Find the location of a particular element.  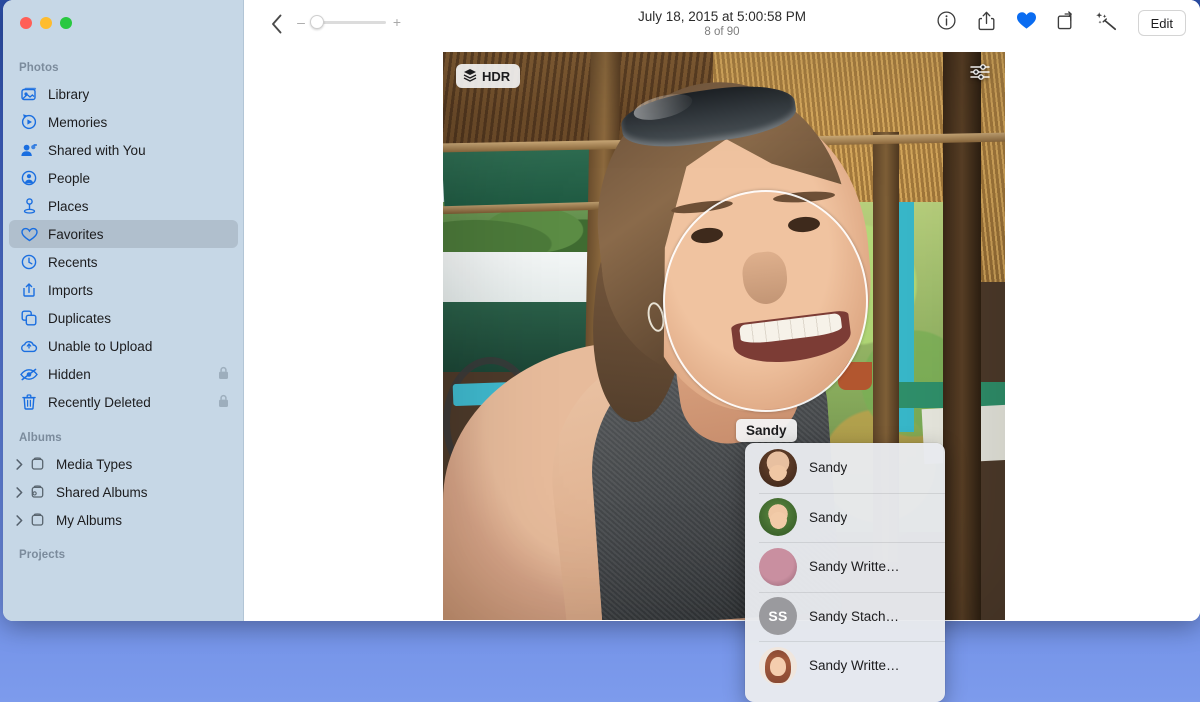

lock-icon is located at coordinates (223, 374).